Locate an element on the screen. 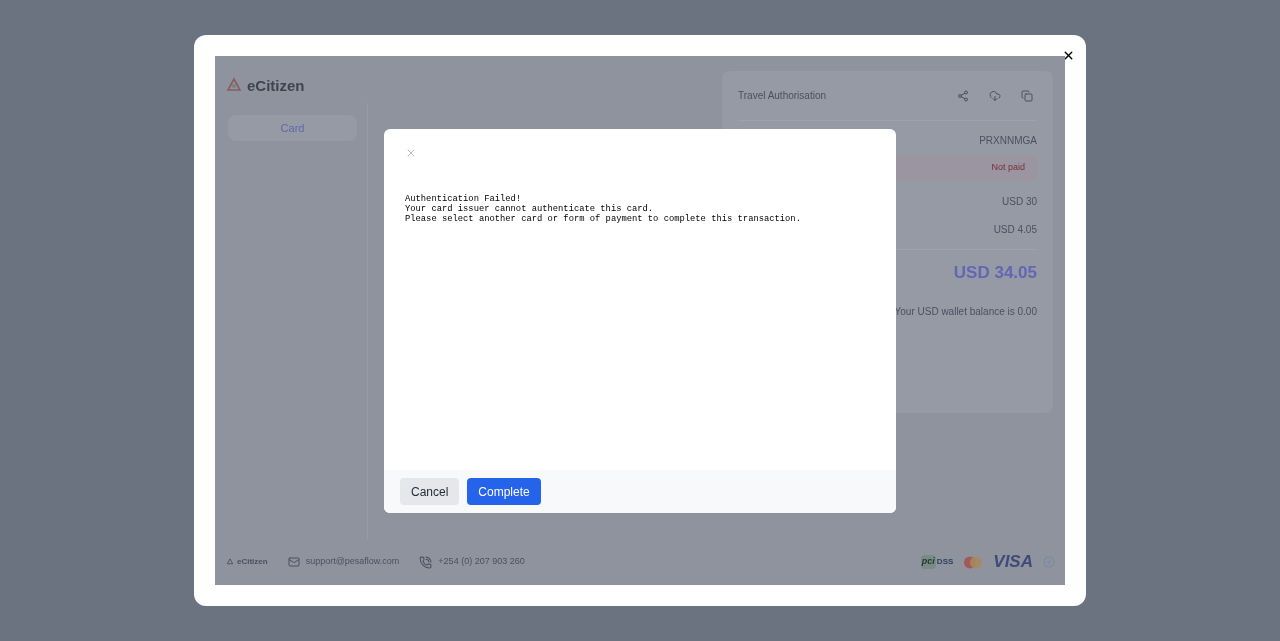  wallet-balance: Your USD wallet balance is 0.00 is located at coordinates (965, 311).